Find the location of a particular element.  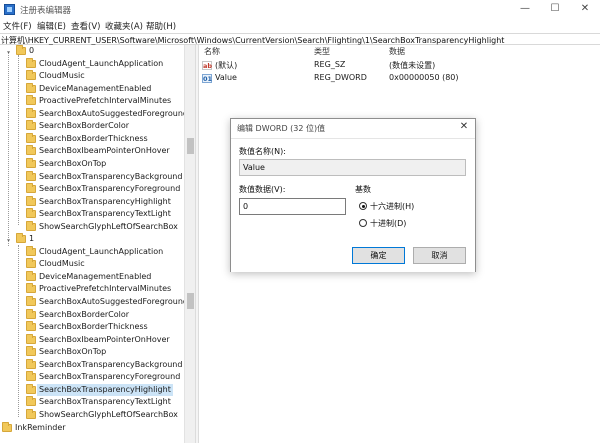

tree-connector-line is located at coordinates (18, 331).